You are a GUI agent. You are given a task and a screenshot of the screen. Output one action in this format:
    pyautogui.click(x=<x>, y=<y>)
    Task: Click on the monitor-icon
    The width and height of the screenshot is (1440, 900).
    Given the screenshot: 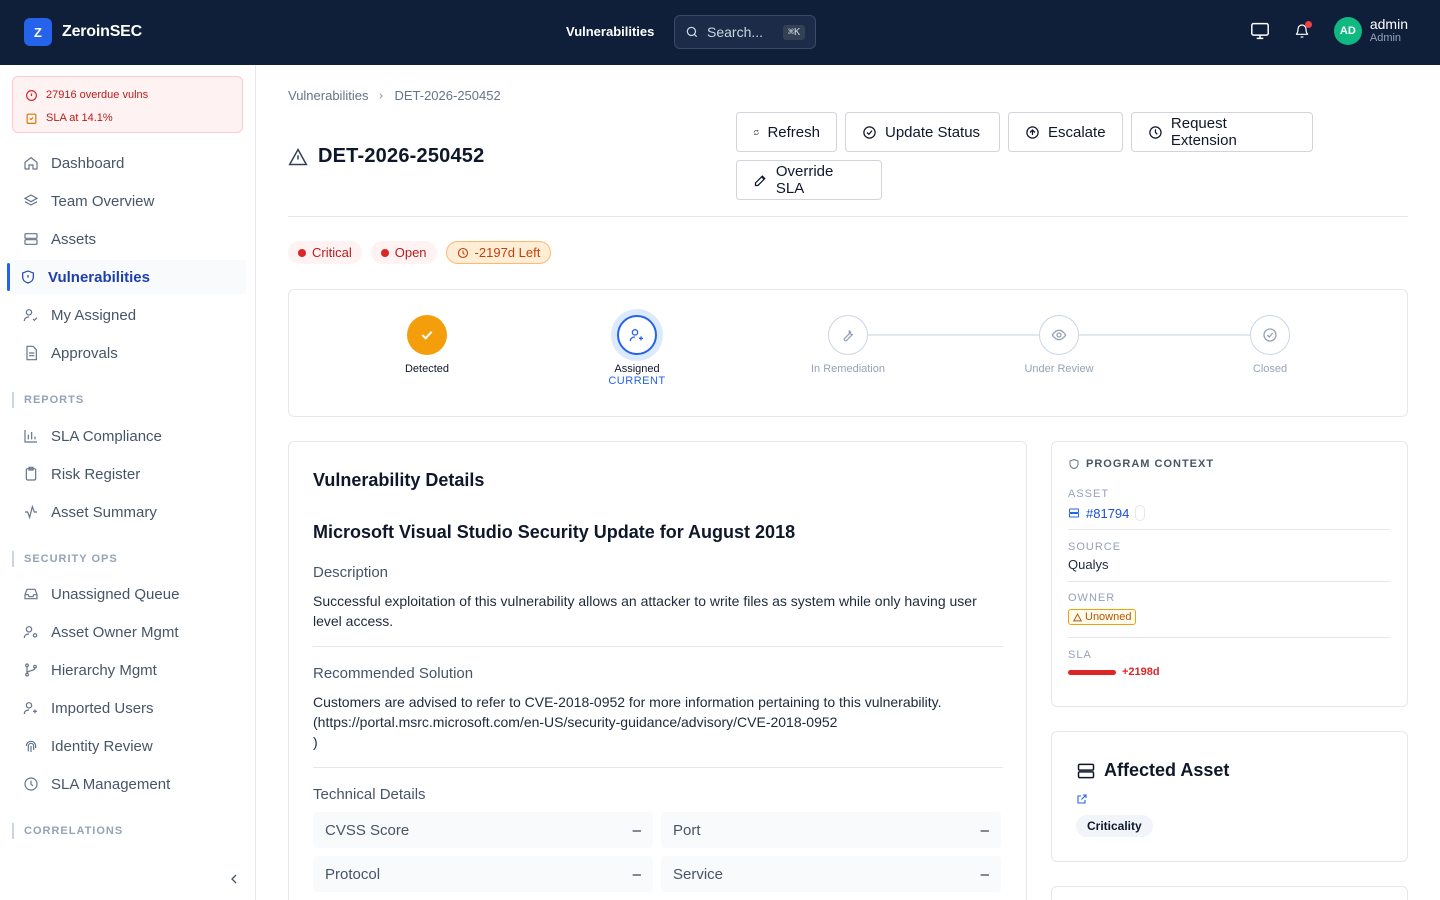 What is the action you would take?
    pyautogui.click(x=1259, y=31)
    